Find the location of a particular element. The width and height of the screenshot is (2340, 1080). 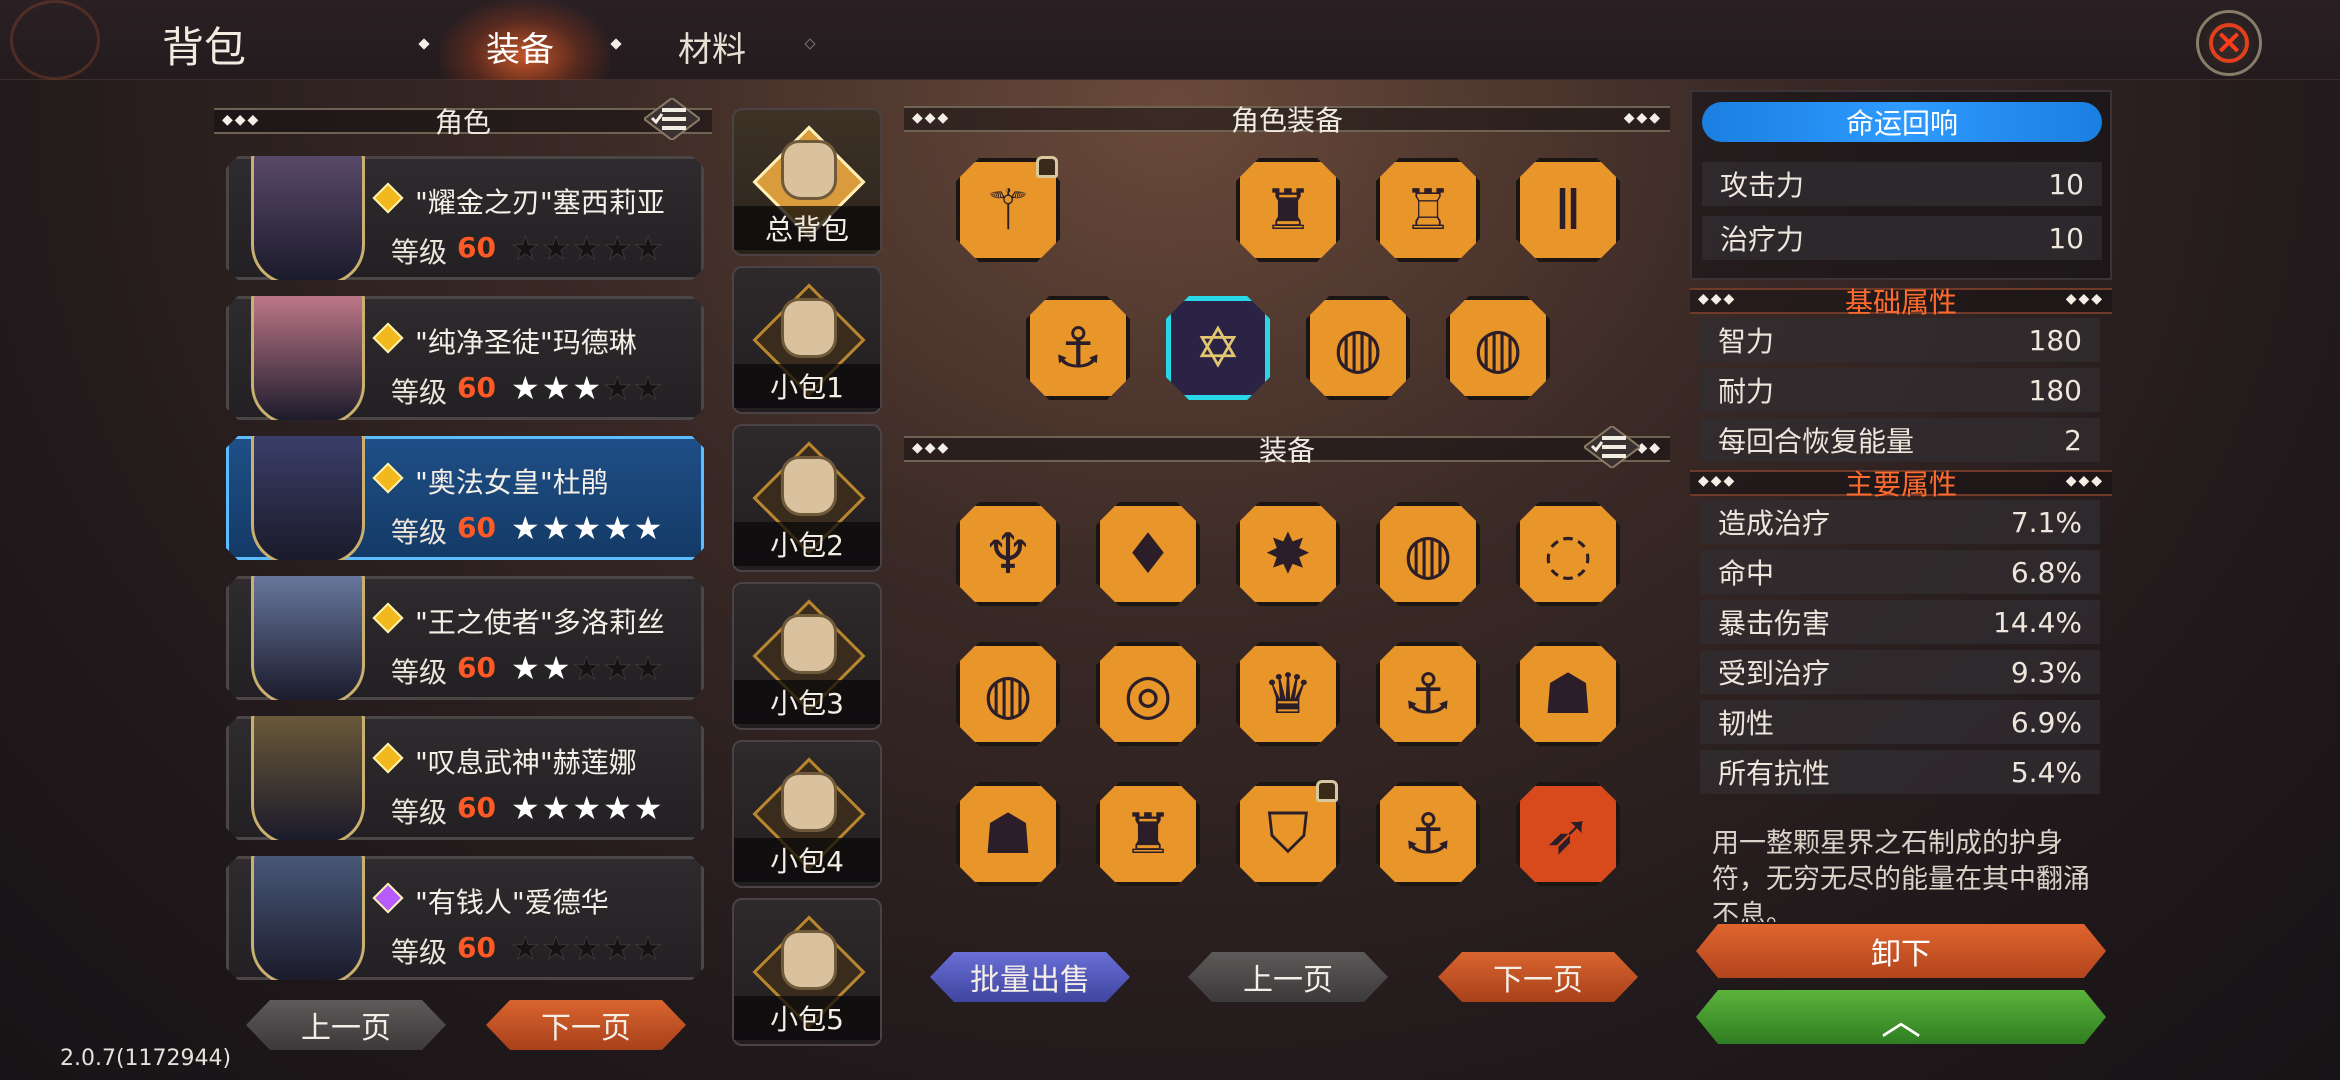

equipped-title: 角色装备 is located at coordinates (1286, 120).